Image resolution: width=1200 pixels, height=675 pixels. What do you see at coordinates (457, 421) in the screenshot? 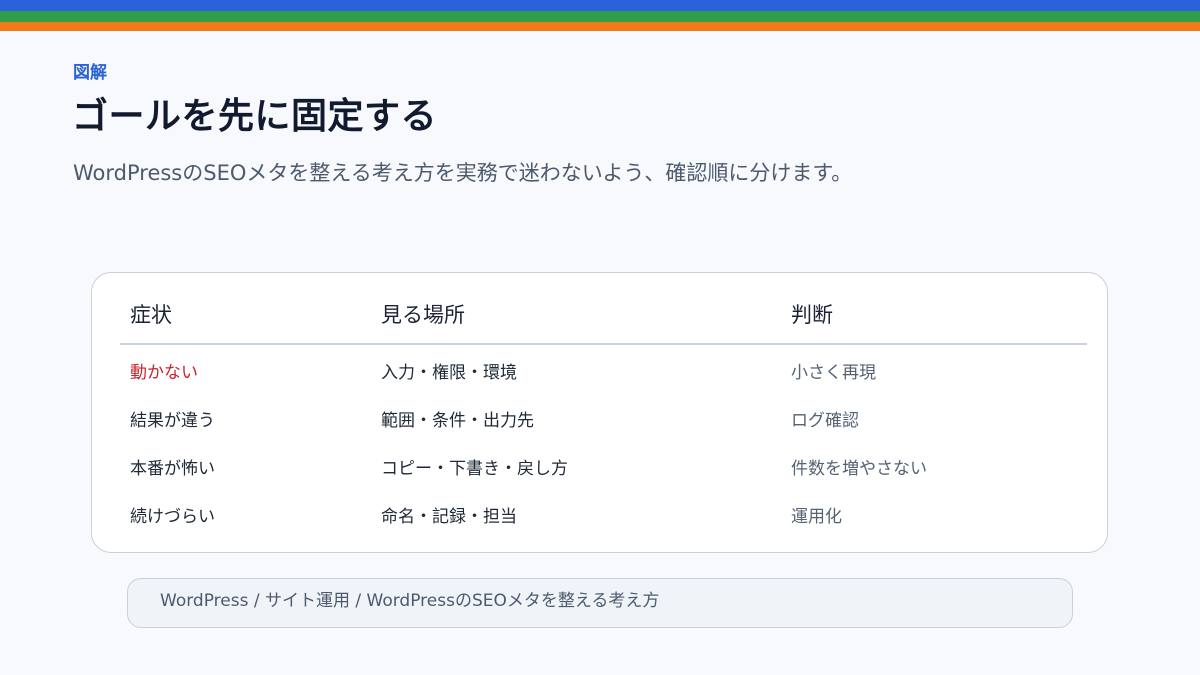
I see `row-2-where: 範囲・条件・出力先` at bounding box center [457, 421].